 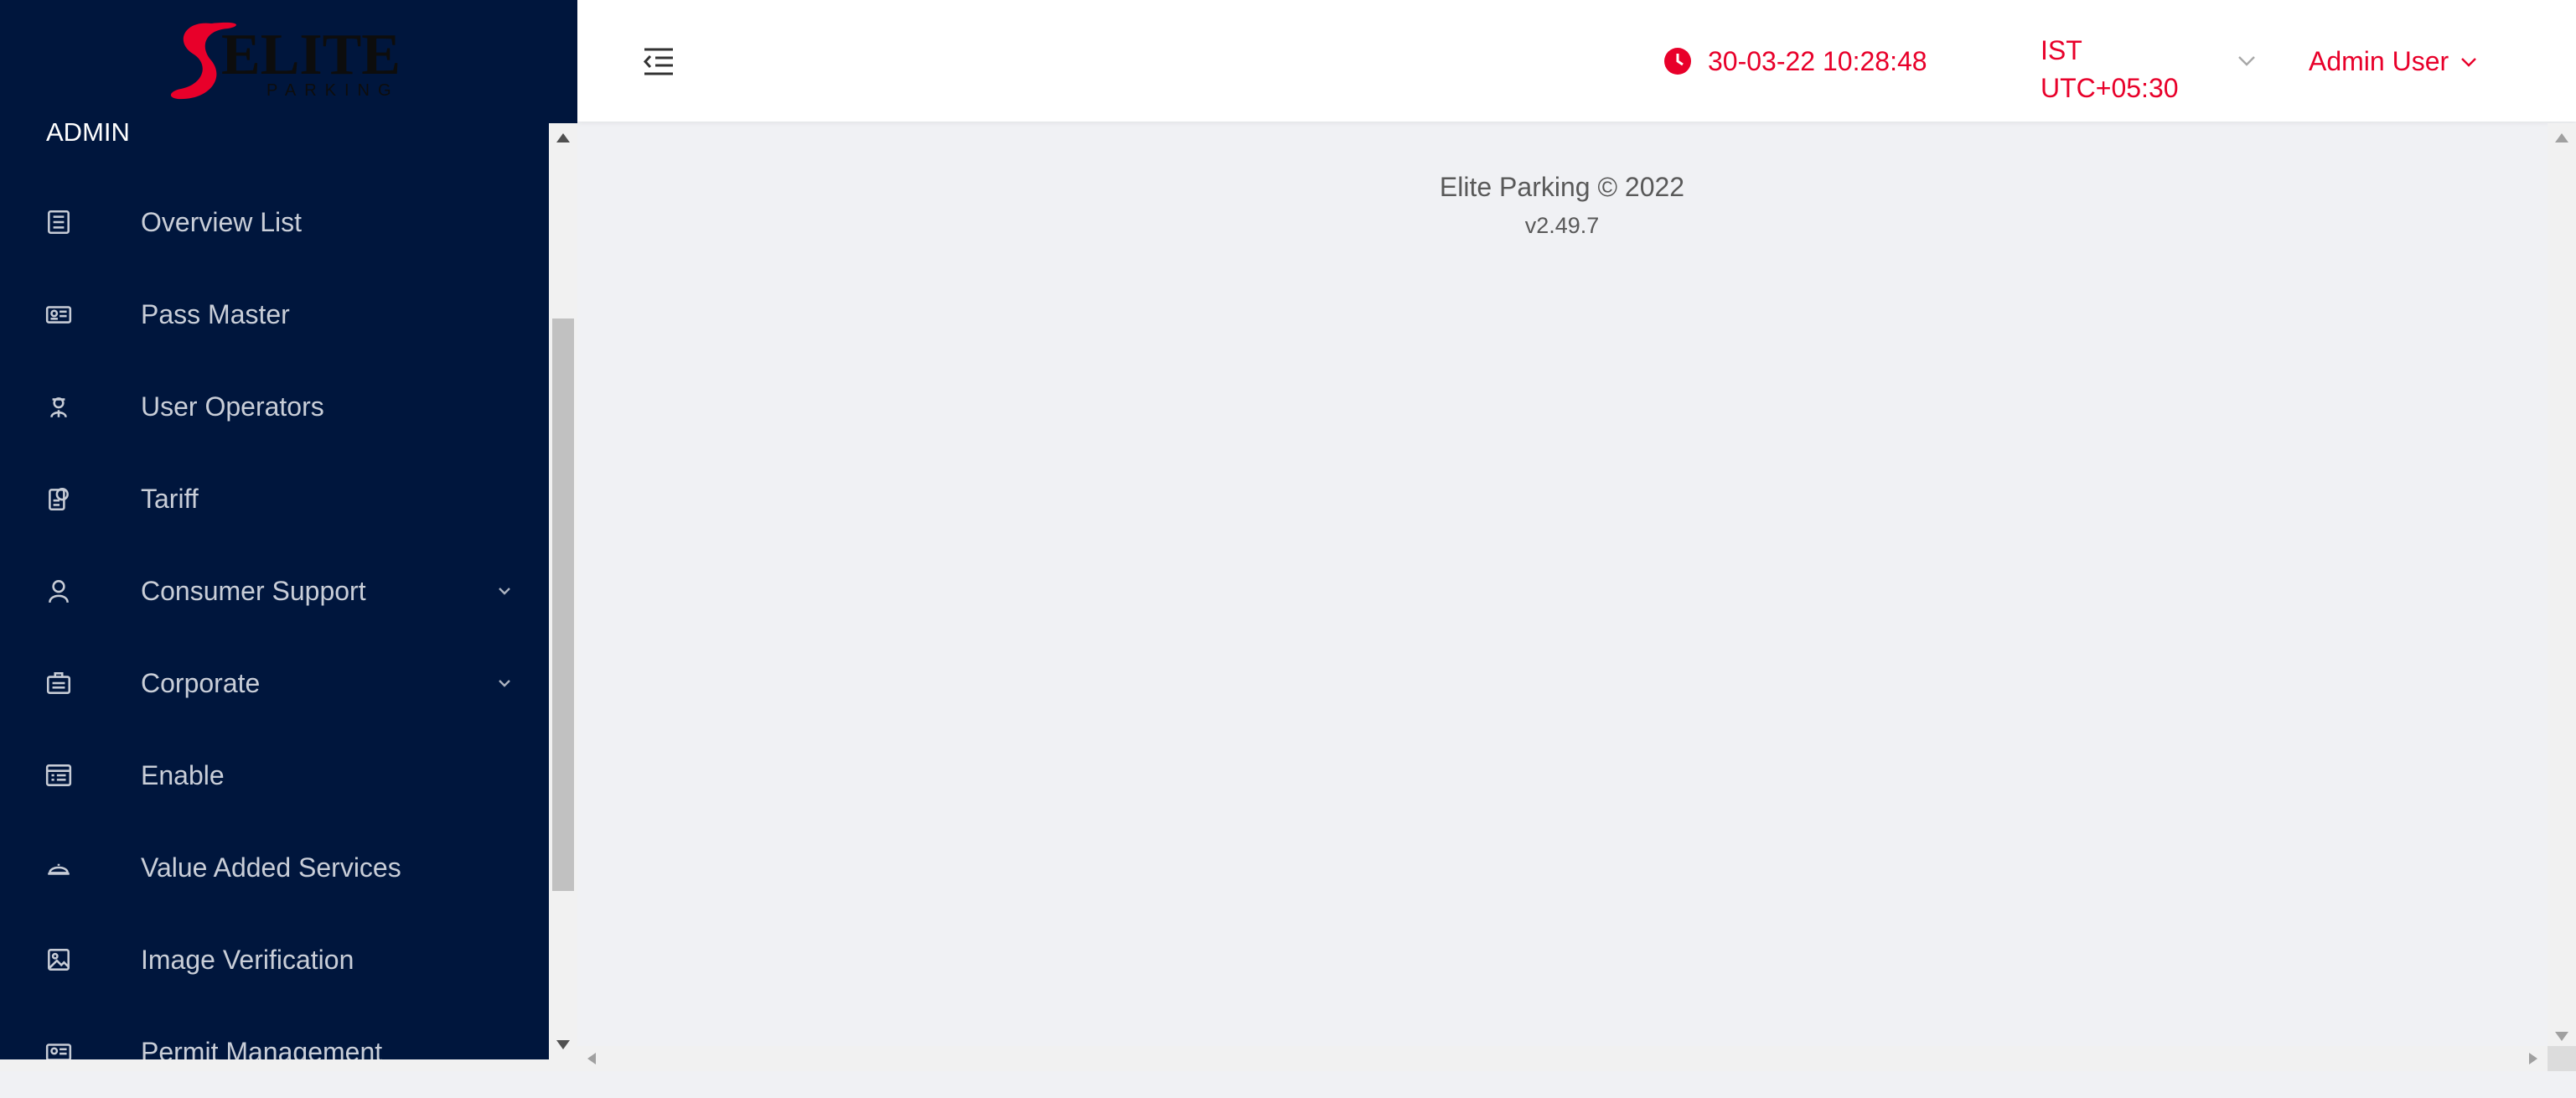 What do you see at coordinates (58, 591) in the screenshot?
I see `user-icon` at bounding box center [58, 591].